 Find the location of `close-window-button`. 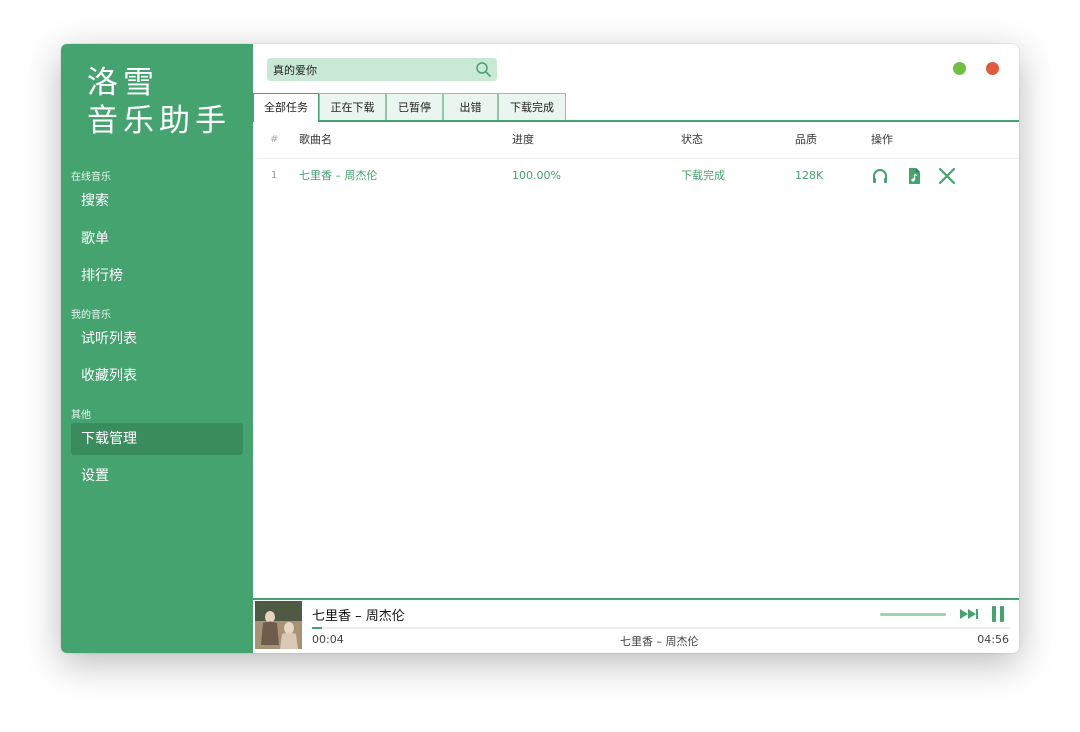

close-window-button is located at coordinates (992, 68).